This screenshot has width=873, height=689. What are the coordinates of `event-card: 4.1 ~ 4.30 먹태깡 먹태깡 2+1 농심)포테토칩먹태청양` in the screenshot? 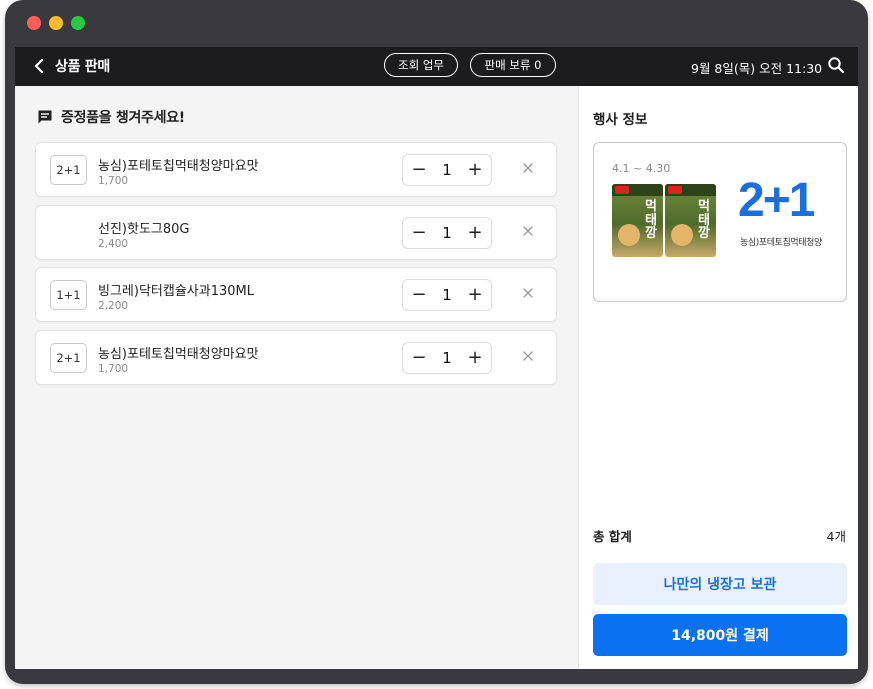 It's located at (720, 222).